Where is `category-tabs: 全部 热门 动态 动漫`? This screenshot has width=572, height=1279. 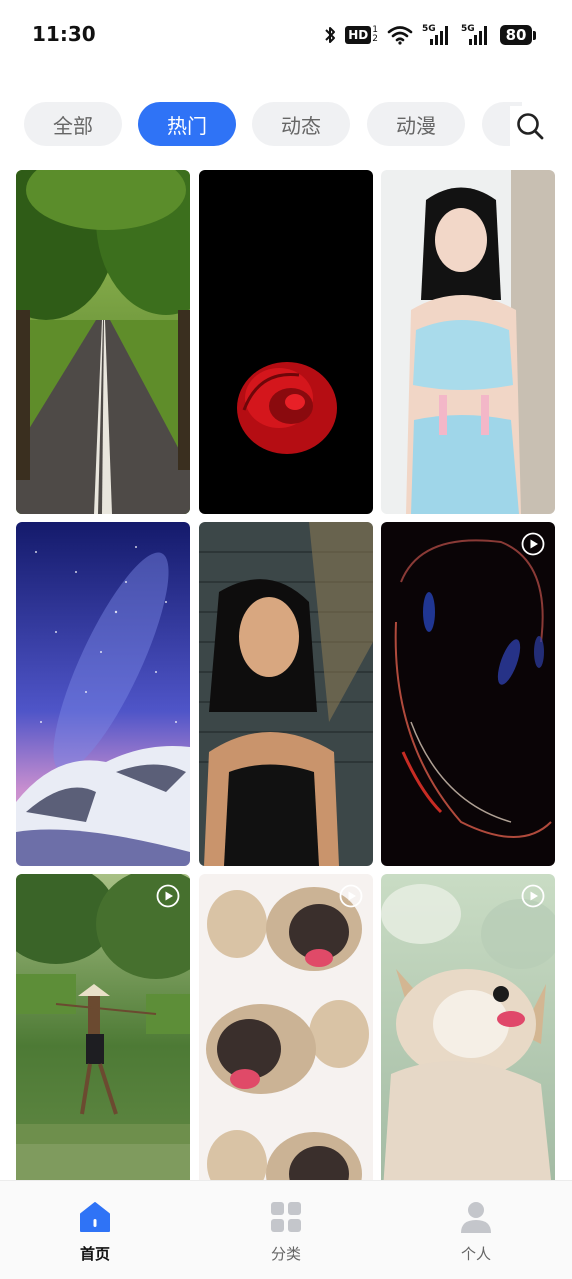 category-tabs: 全部 热门 动态 动漫 is located at coordinates (286, 124).